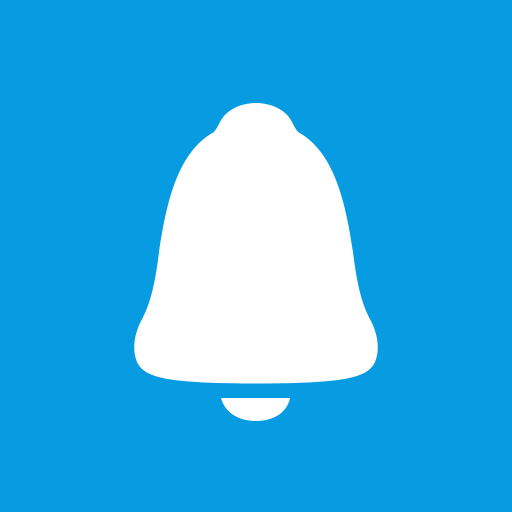 The height and width of the screenshot is (512, 512). Describe the element at coordinates (255, 409) in the screenshot. I see `bell-clapper` at that location.